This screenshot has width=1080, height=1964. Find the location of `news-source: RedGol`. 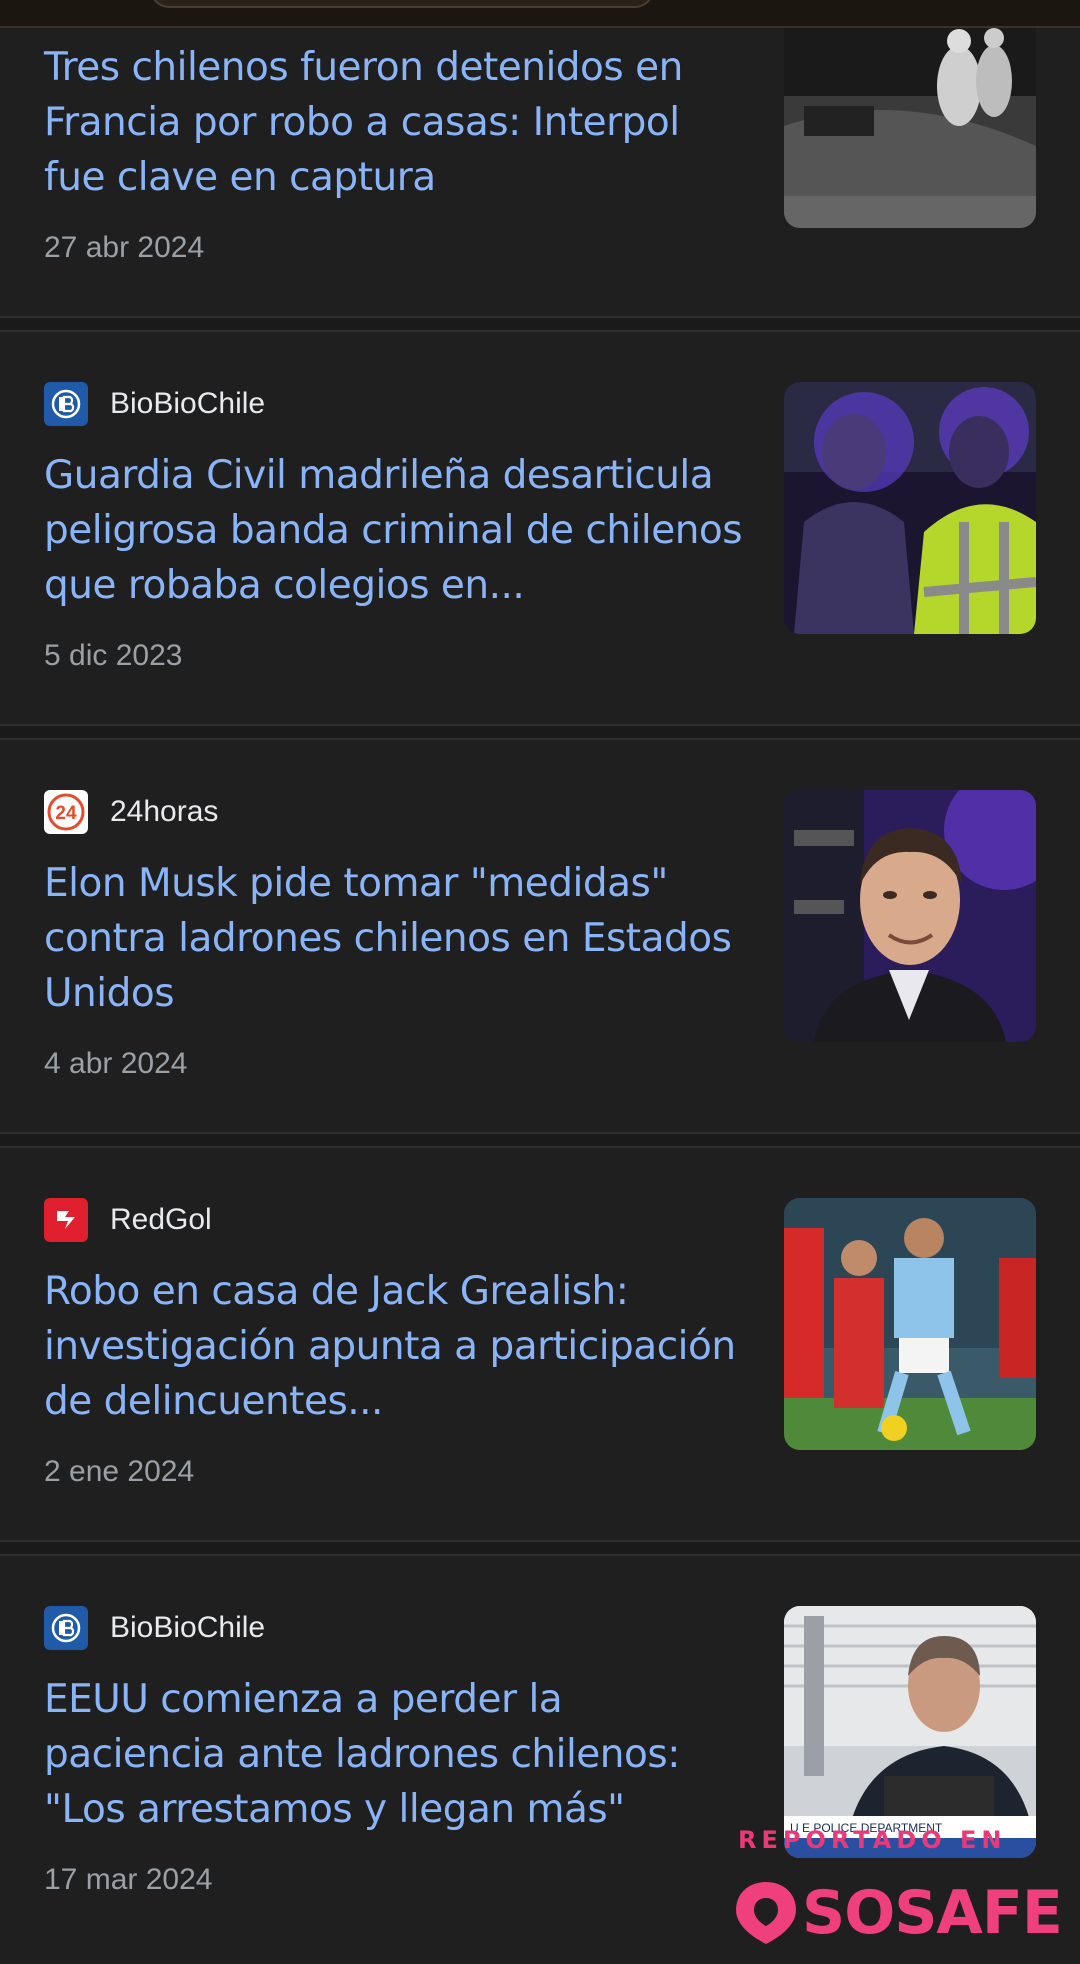

news-source: RedGol is located at coordinates (128, 1220).